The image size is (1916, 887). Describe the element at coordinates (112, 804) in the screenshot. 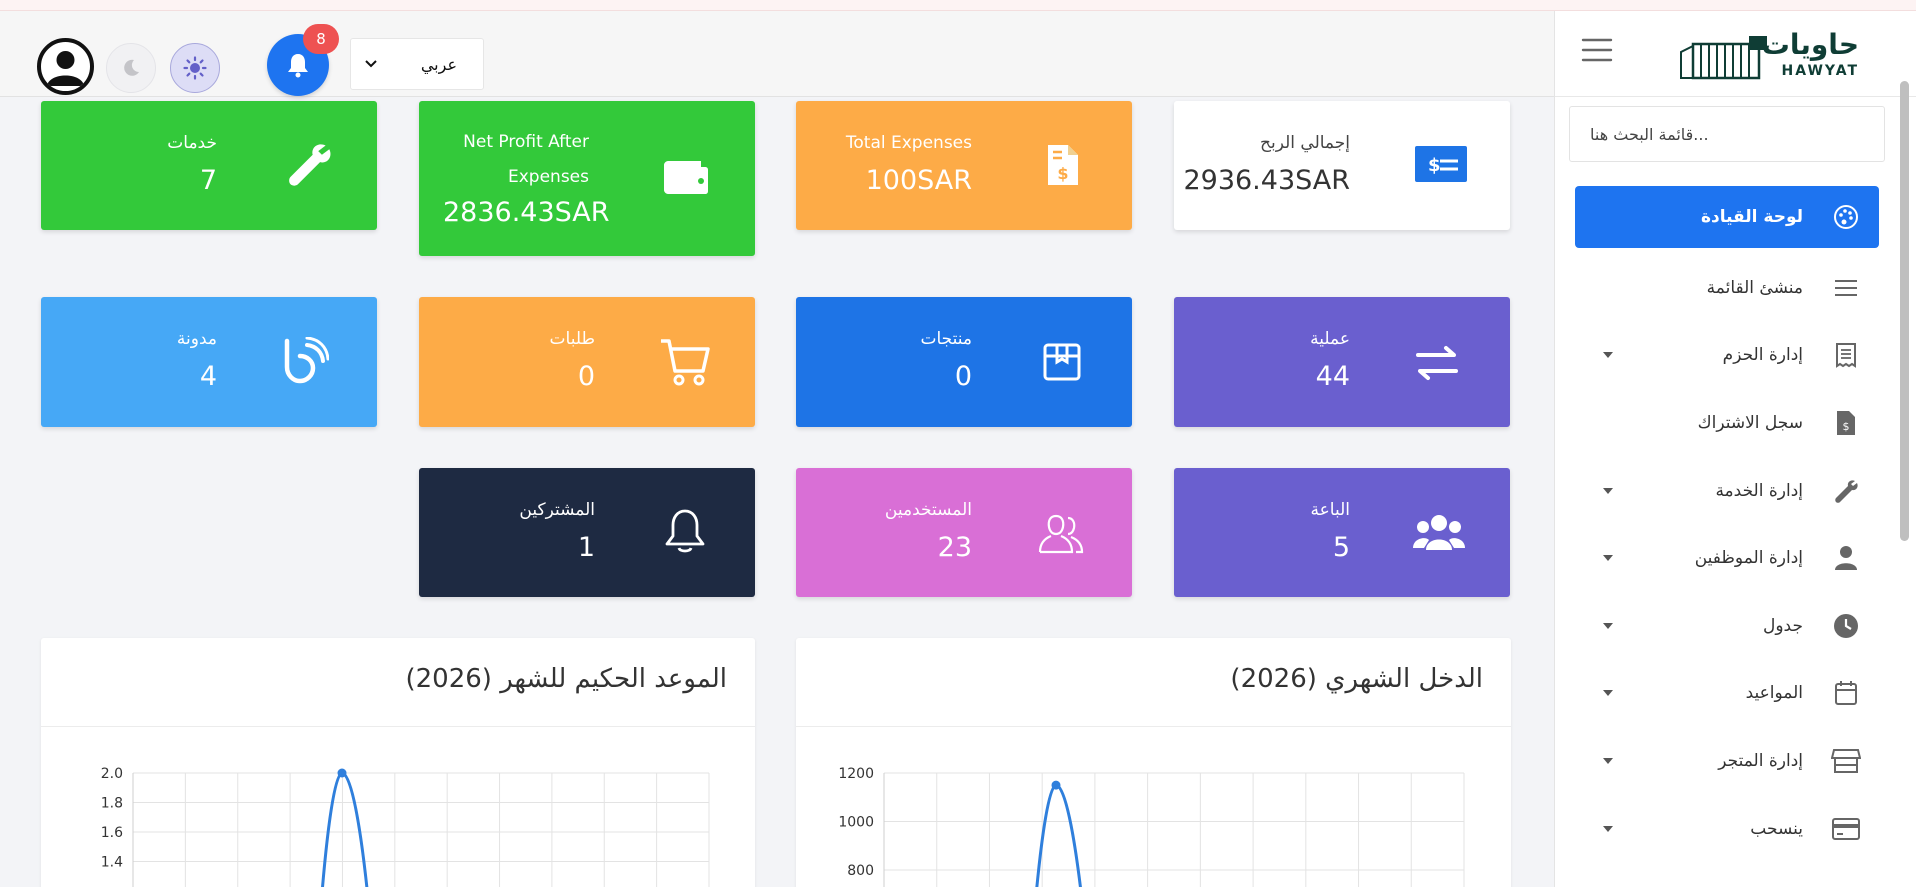

I see `y-tick-label: 1.8` at that location.